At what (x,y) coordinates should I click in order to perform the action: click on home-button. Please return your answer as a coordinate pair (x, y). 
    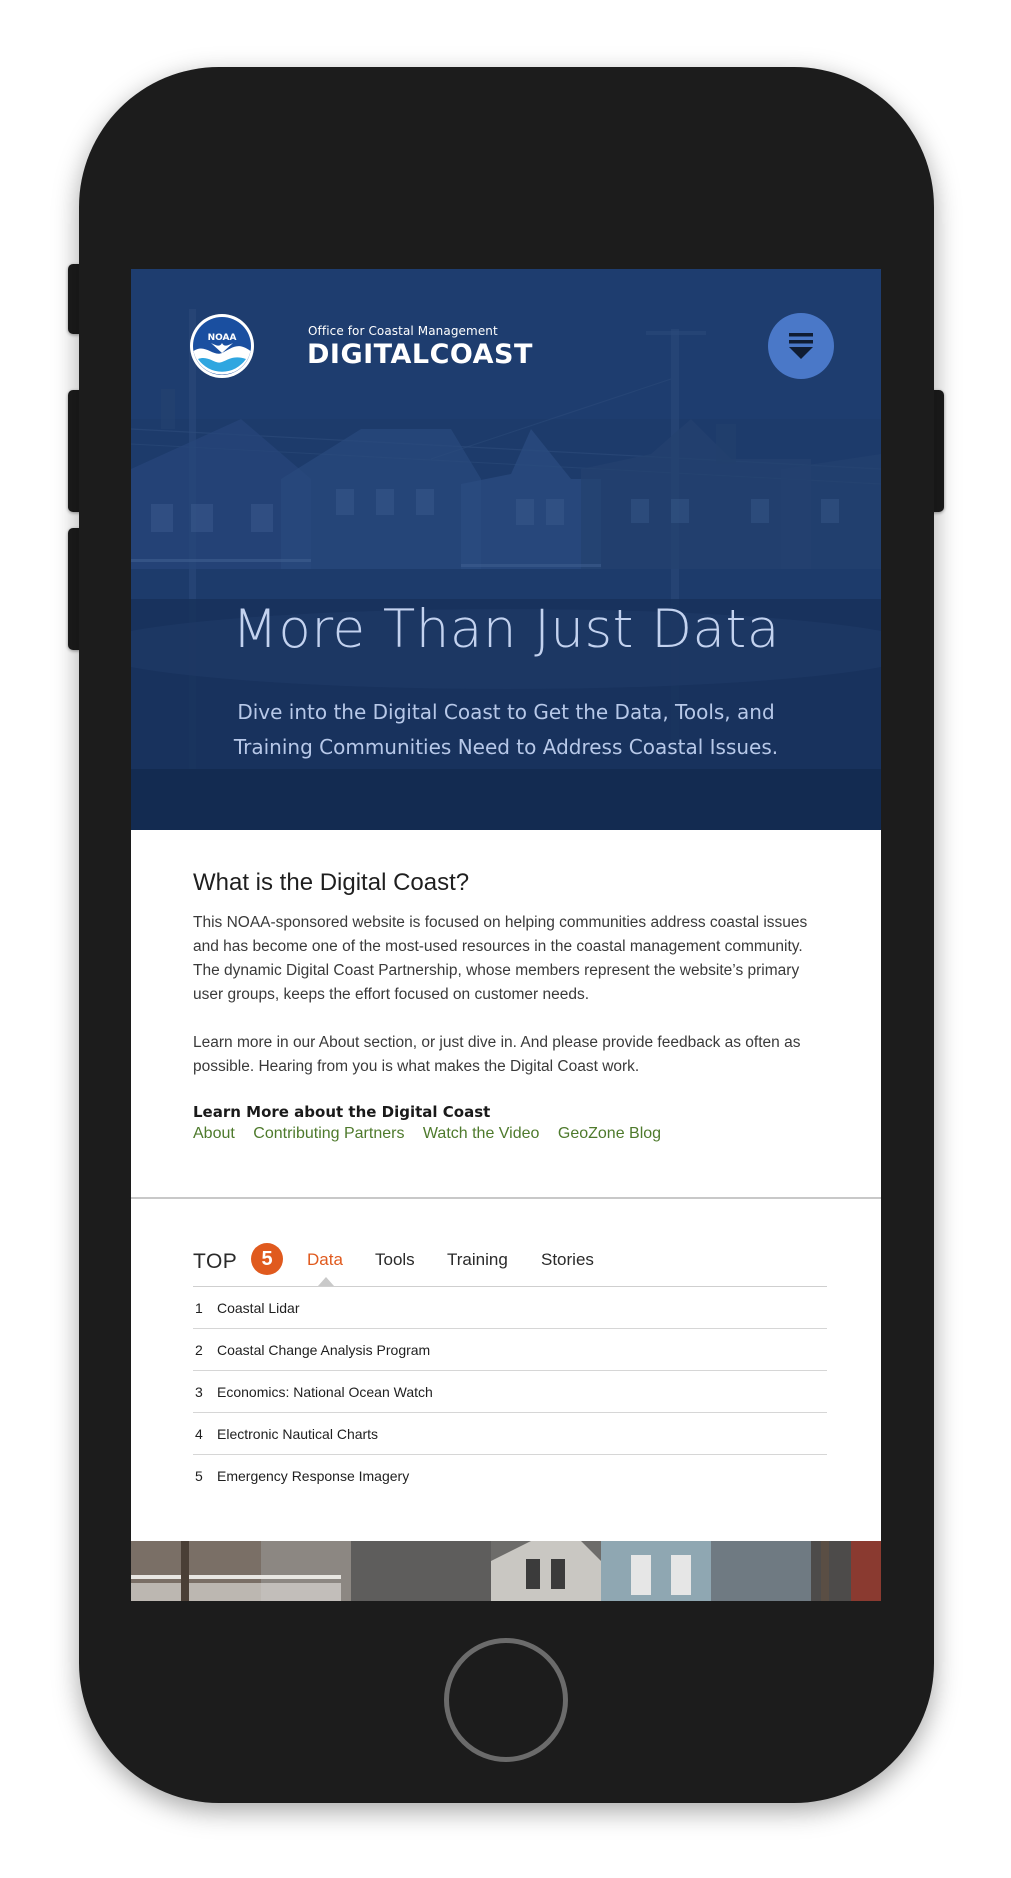
    Looking at the image, I should click on (506, 1700).